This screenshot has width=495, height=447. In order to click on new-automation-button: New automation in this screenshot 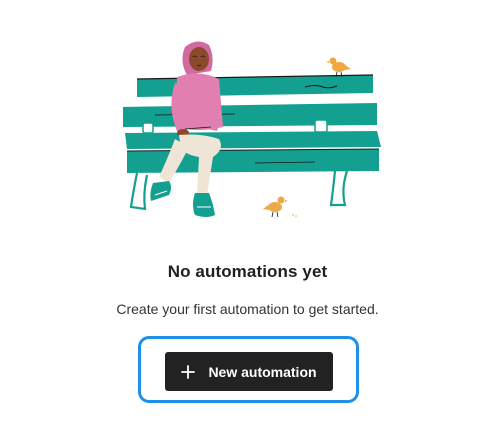, I will do `click(249, 371)`.